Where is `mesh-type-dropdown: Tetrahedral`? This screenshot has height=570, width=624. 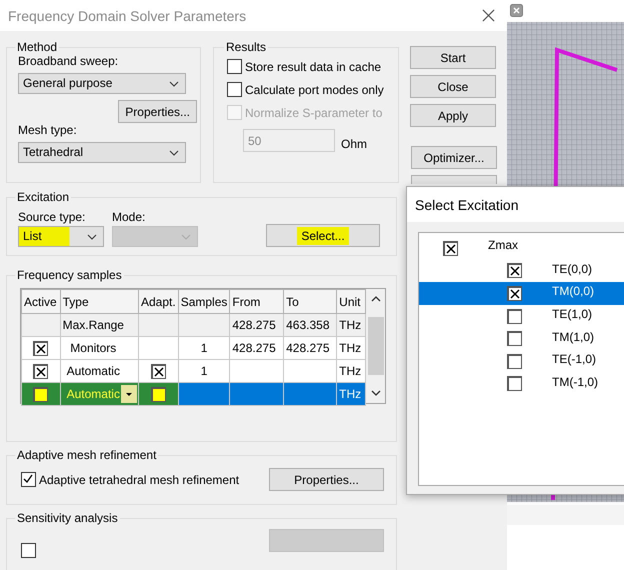
mesh-type-dropdown: Tetrahedral is located at coordinates (102, 152).